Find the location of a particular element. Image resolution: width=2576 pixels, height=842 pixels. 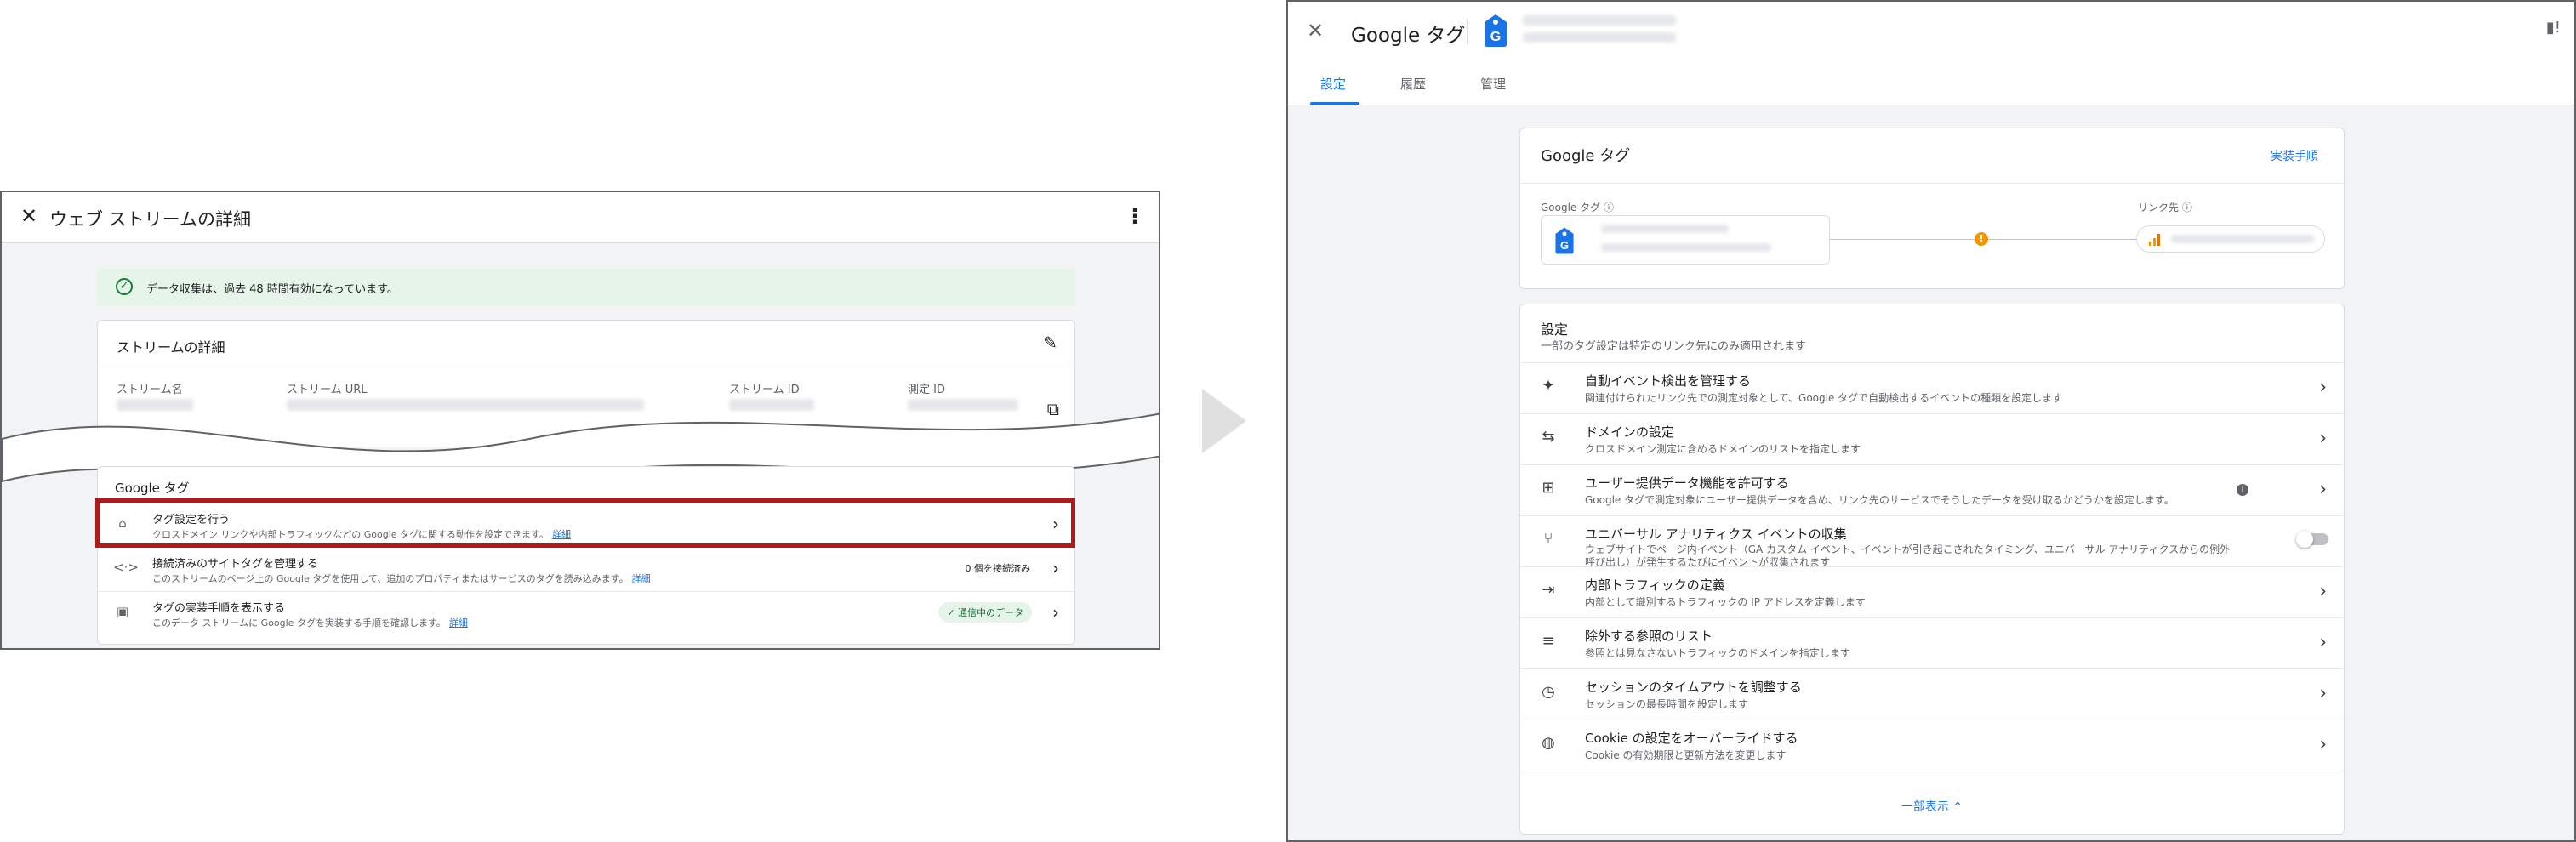

tab-admin: 管理 is located at coordinates (1493, 84).